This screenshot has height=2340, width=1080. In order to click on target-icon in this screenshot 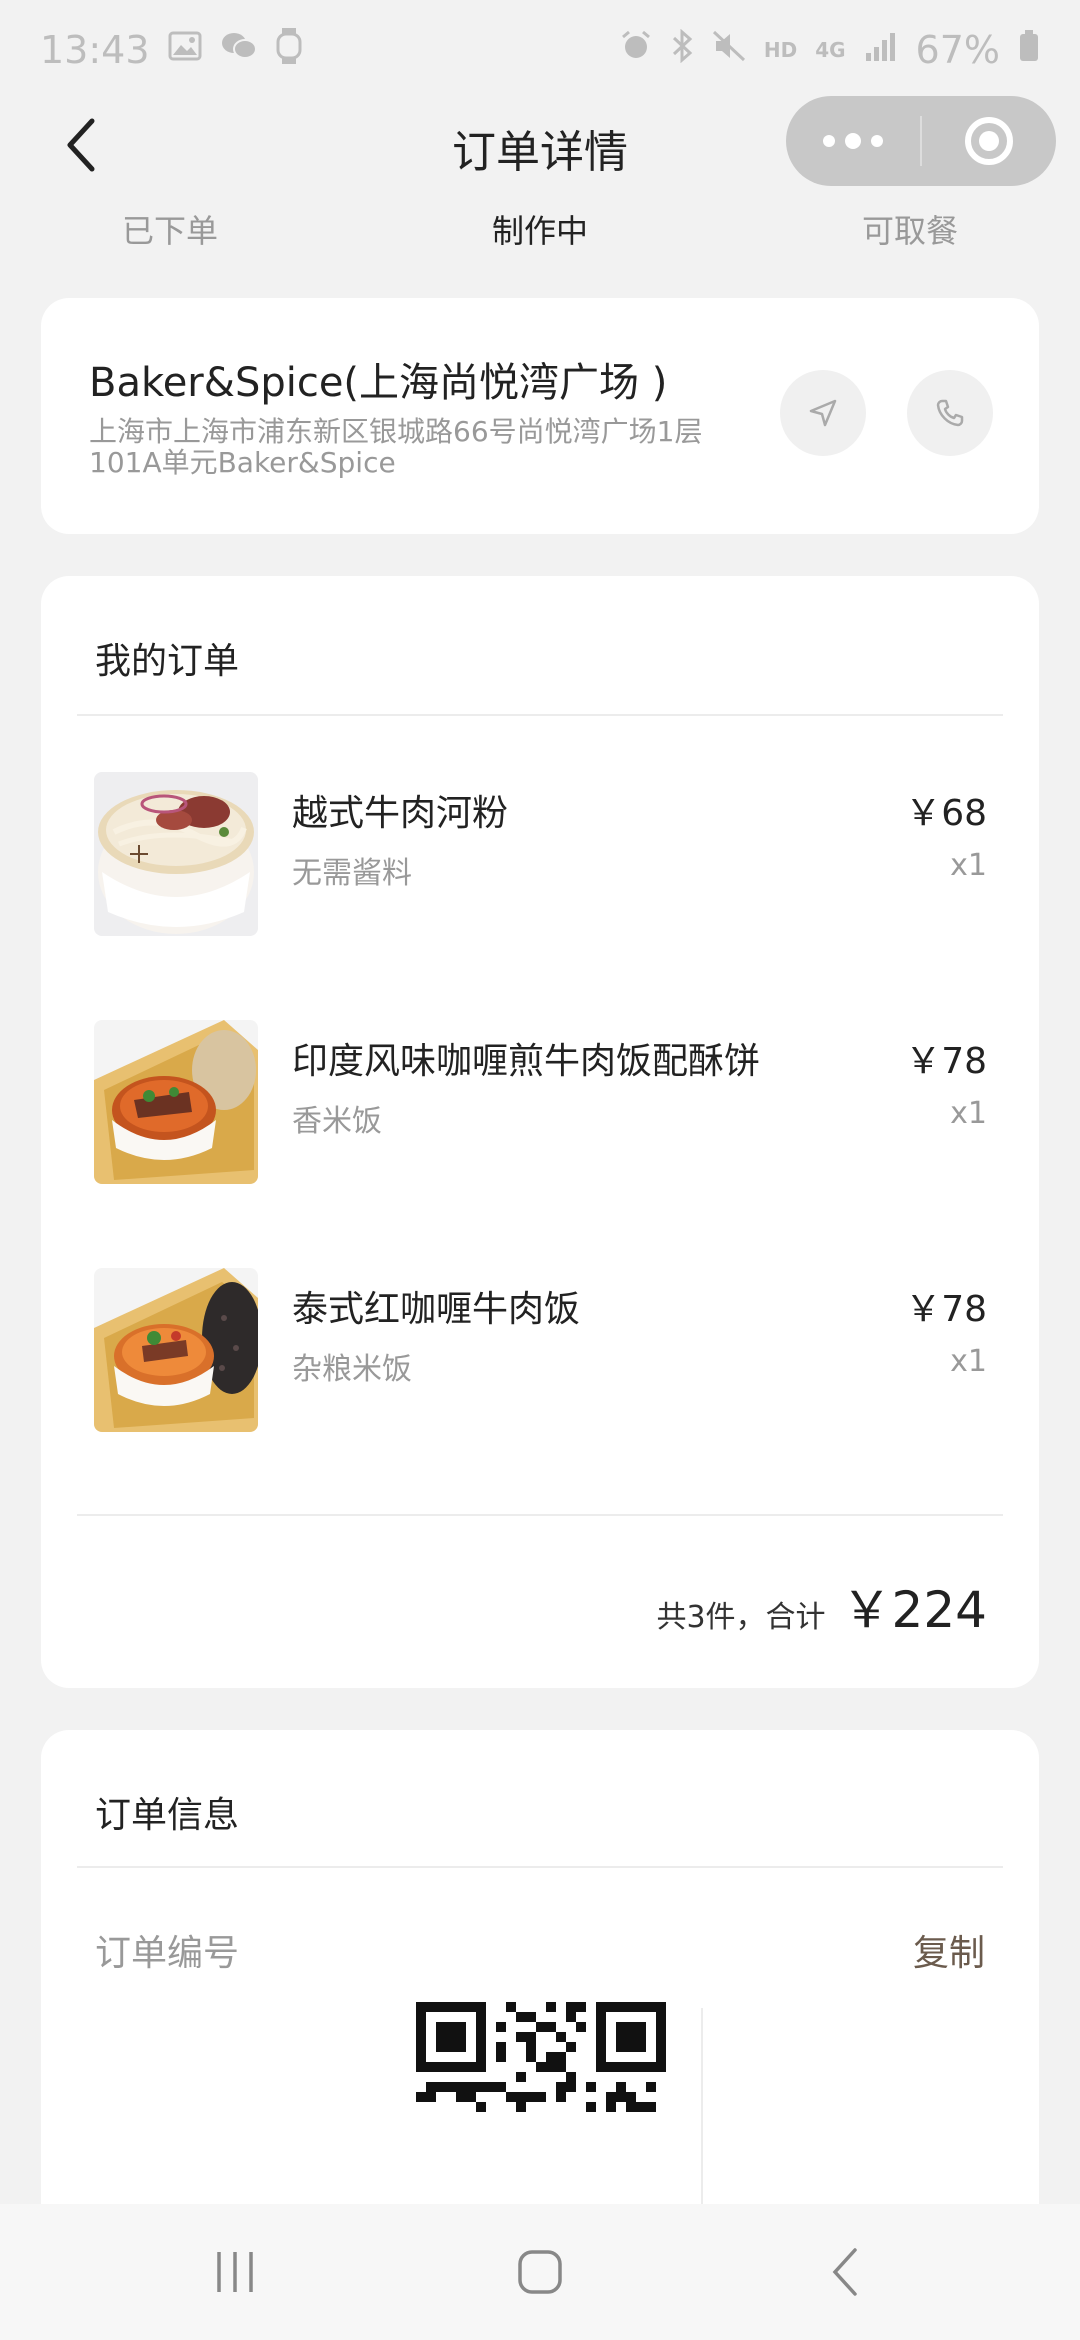, I will do `click(989, 141)`.